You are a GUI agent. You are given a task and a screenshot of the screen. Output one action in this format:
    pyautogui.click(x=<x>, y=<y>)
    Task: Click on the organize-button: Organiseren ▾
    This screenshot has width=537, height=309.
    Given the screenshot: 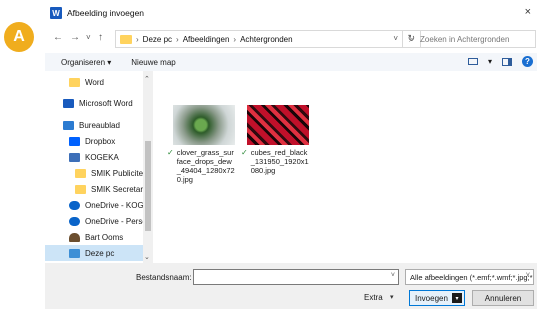 What is the action you would take?
    pyautogui.click(x=86, y=62)
    